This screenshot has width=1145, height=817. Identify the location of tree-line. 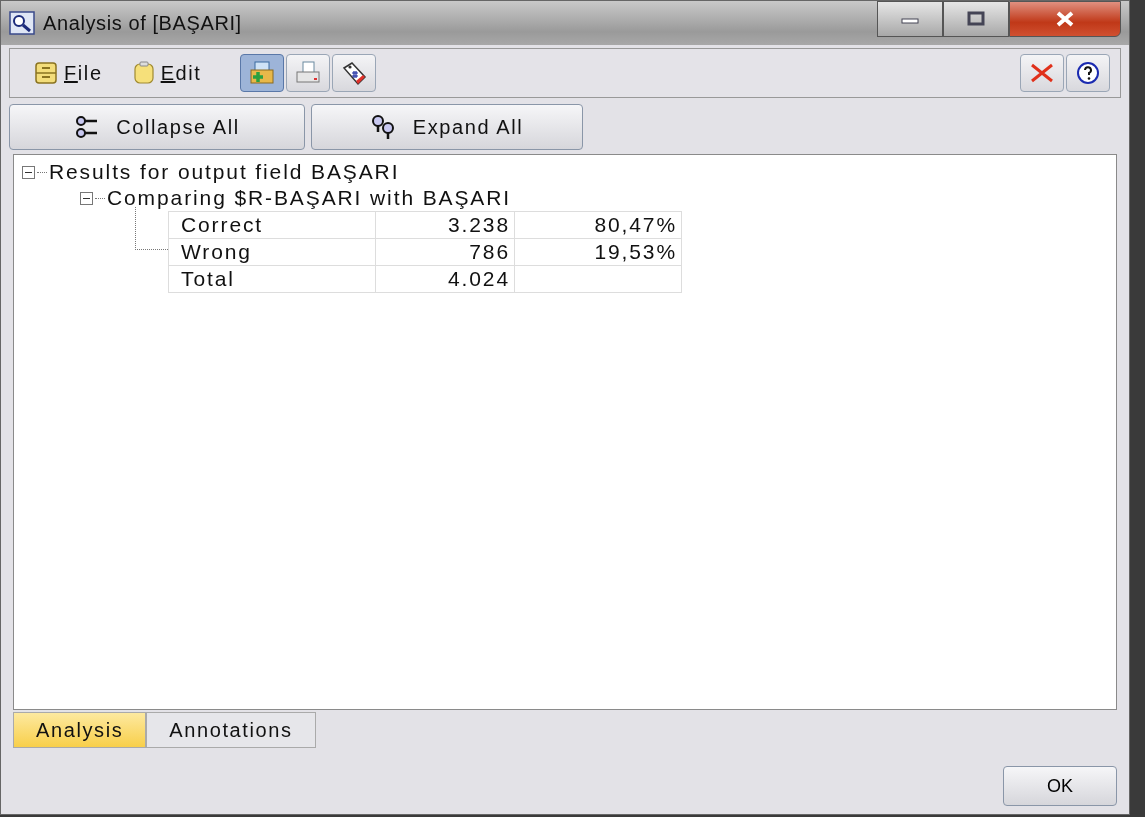
(151, 228).